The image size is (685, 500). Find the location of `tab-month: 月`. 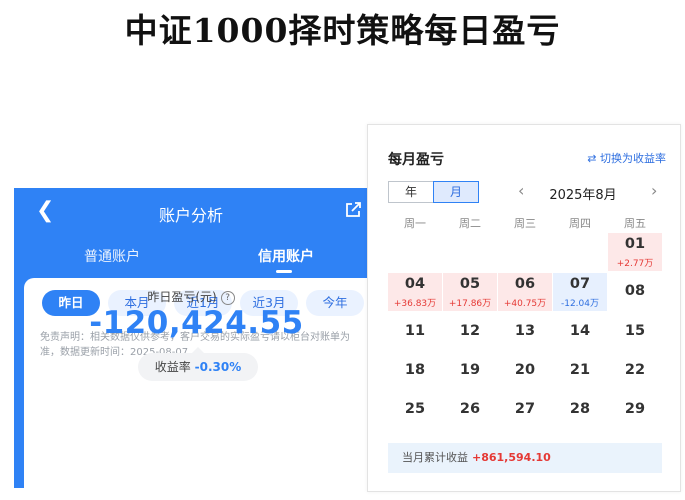

tab-month: 月 is located at coordinates (456, 192).